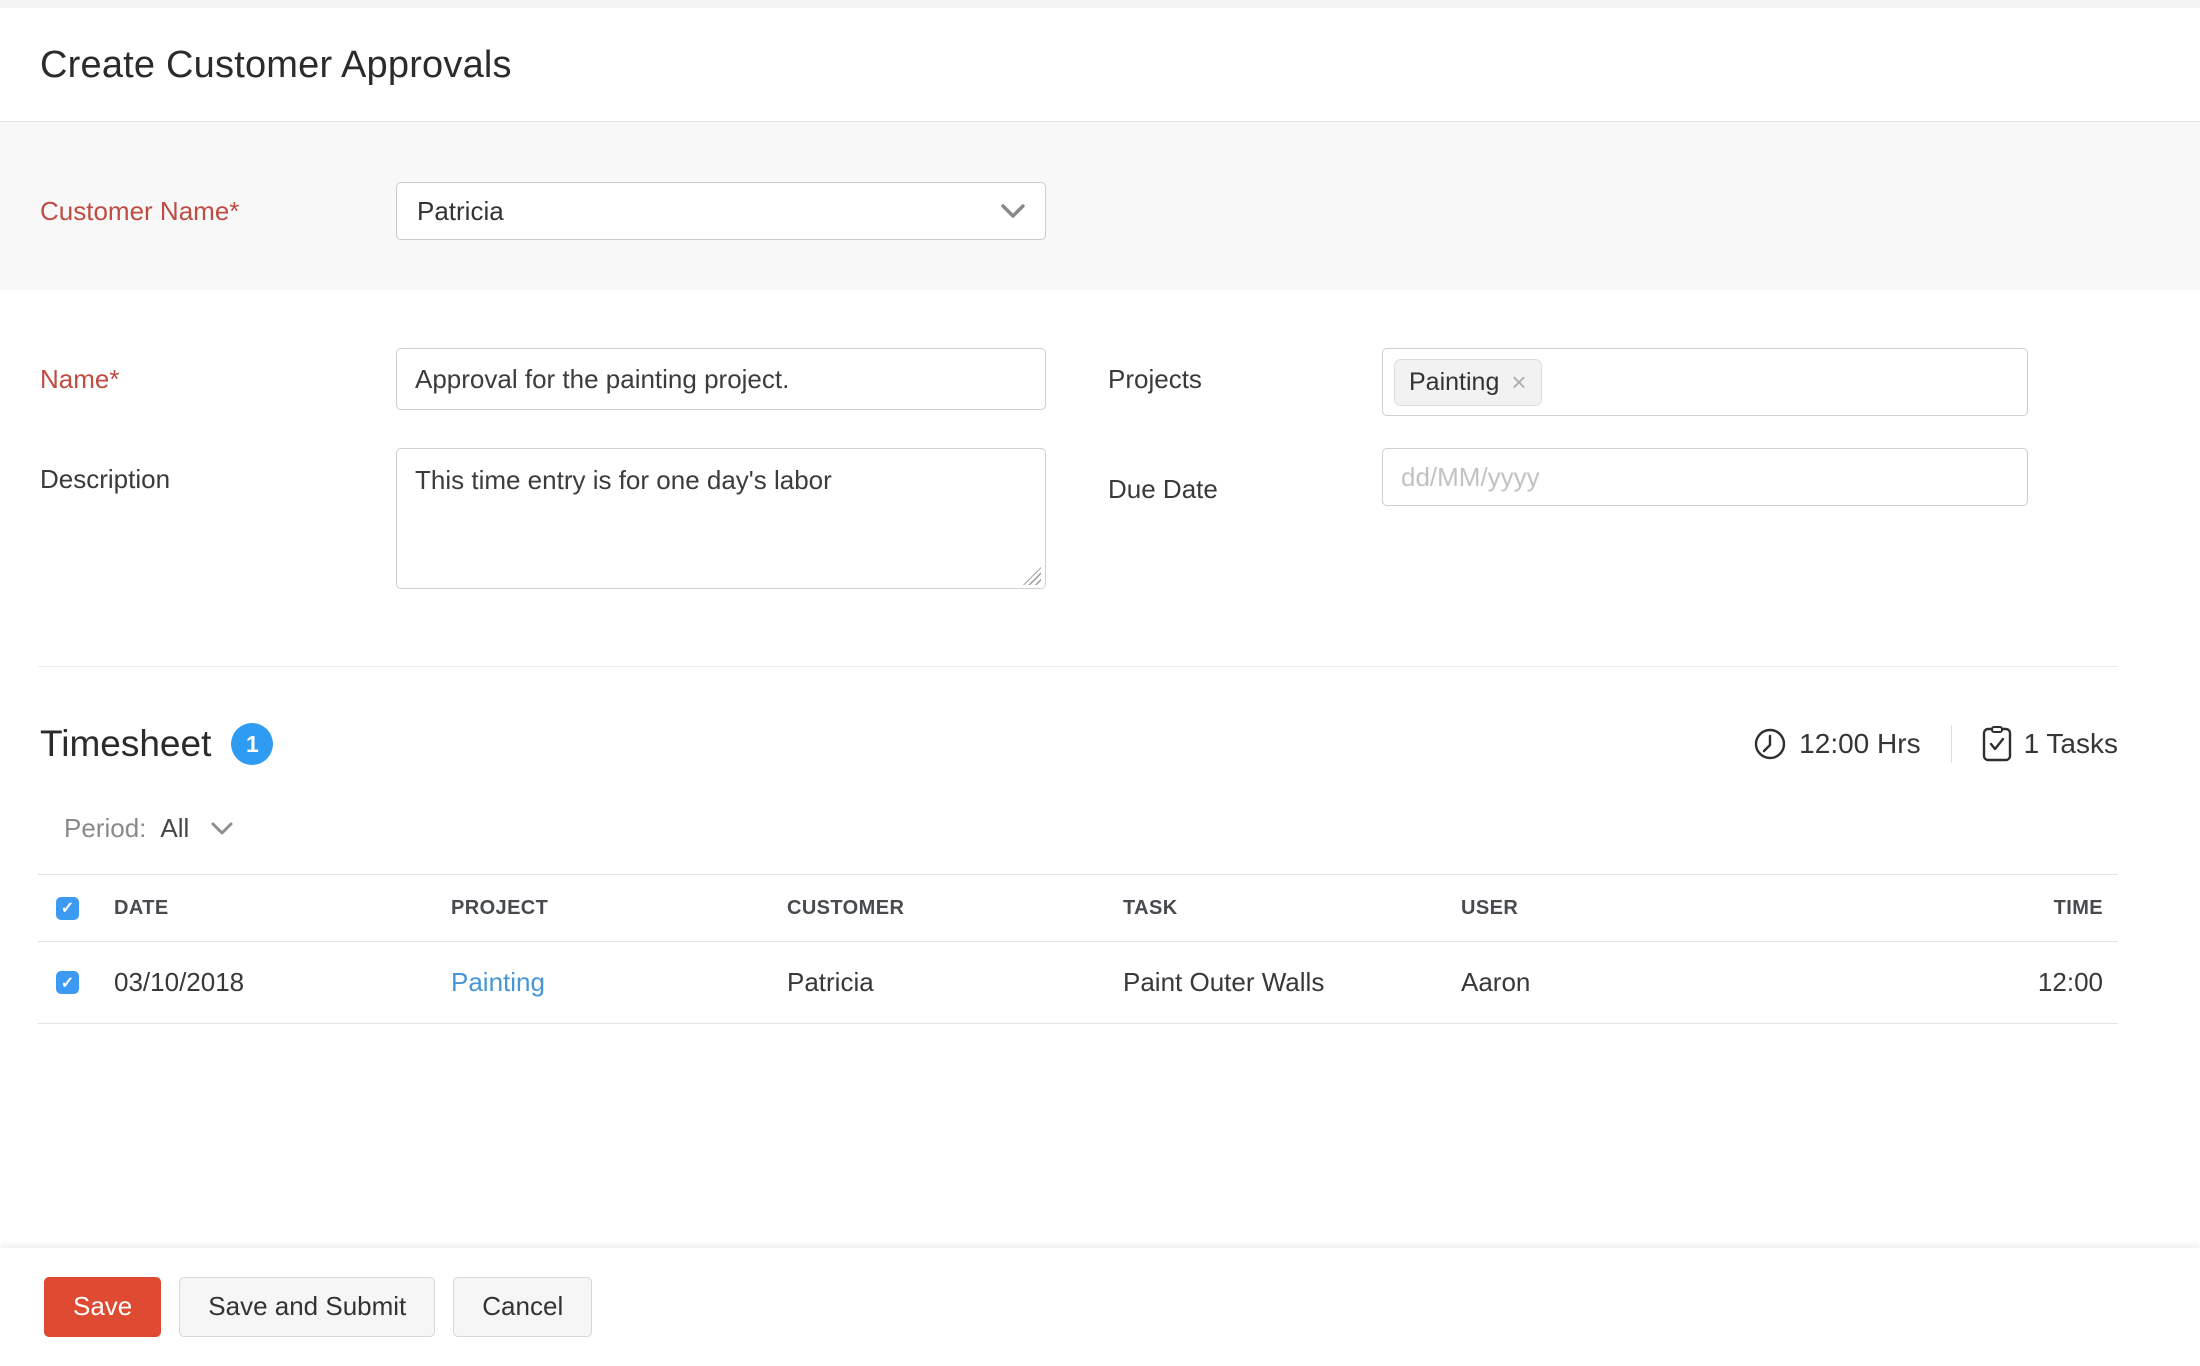 The height and width of the screenshot is (1366, 2200). What do you see at coordinates (1951, 744) in the screenshot?
I see `stats-divider` at bounding box center [1951, 744].